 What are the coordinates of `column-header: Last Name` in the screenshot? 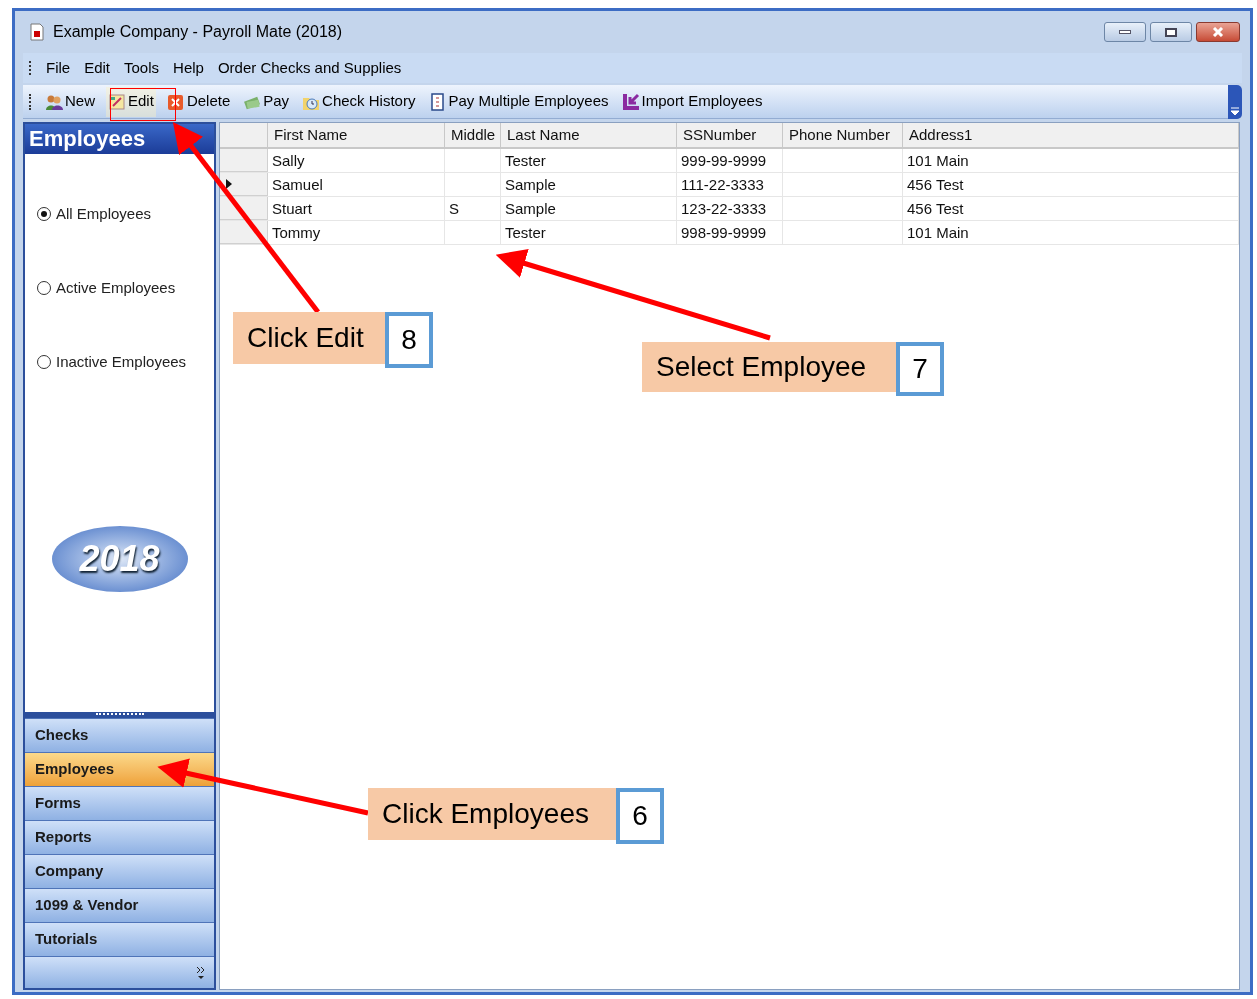 It's located at (589, 135).